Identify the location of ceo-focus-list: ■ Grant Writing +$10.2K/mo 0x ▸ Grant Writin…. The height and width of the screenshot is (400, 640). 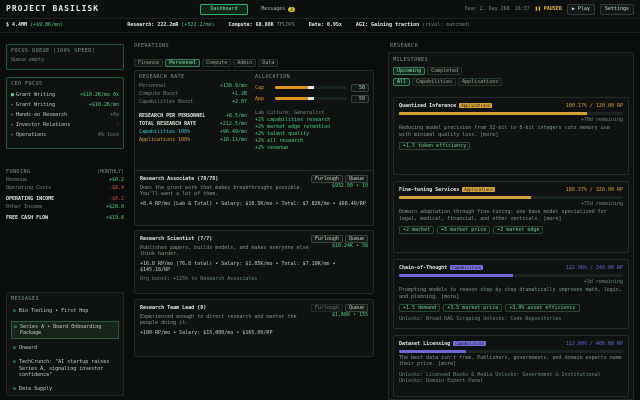
(65, 115).